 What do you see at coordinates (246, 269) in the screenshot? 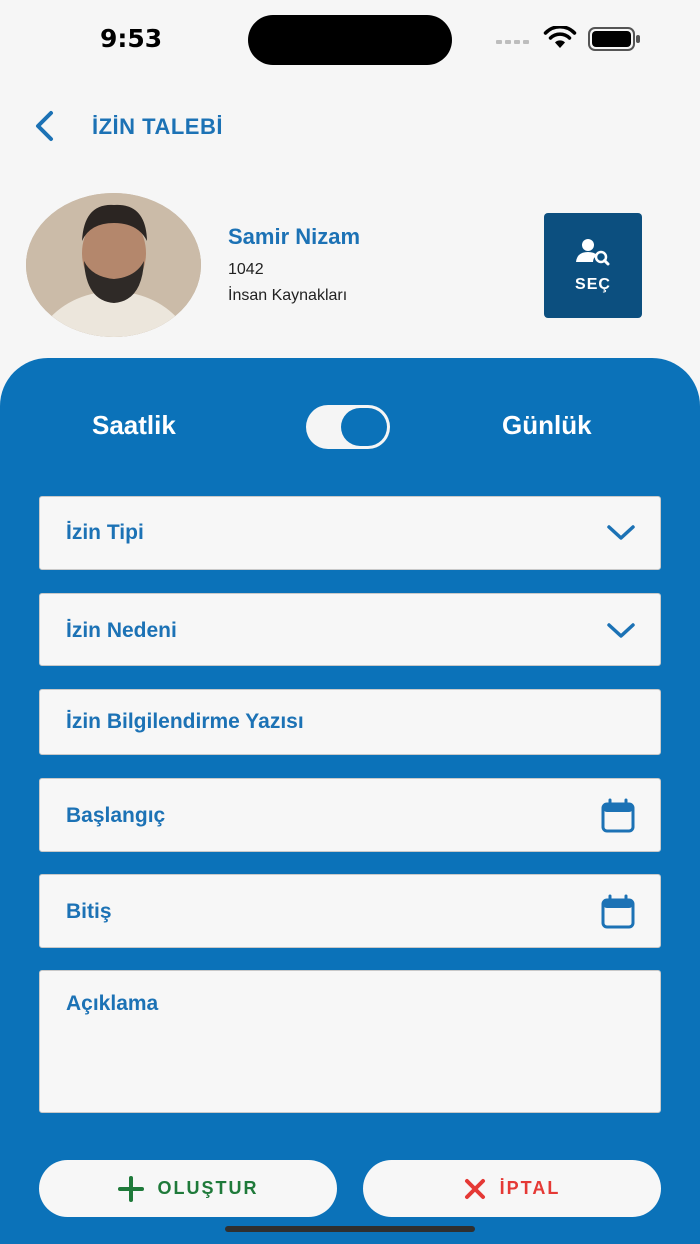
I see `profile-id: 1042` at bounding box center [246, 269].